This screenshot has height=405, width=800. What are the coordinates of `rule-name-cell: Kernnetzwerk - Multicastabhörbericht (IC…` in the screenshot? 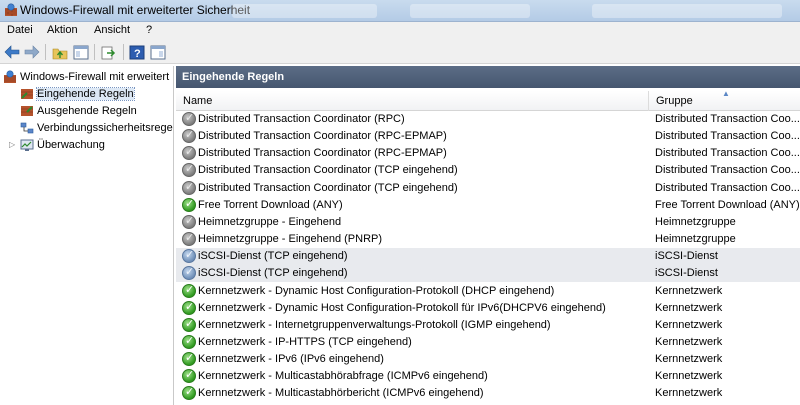 It's located at (341, 393).